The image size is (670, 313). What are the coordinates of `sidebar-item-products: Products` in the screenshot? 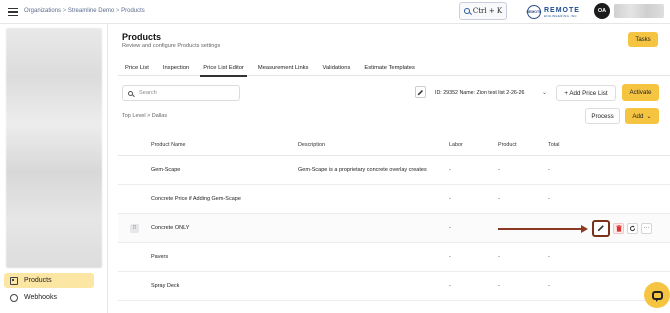 It's located at (49, 280).